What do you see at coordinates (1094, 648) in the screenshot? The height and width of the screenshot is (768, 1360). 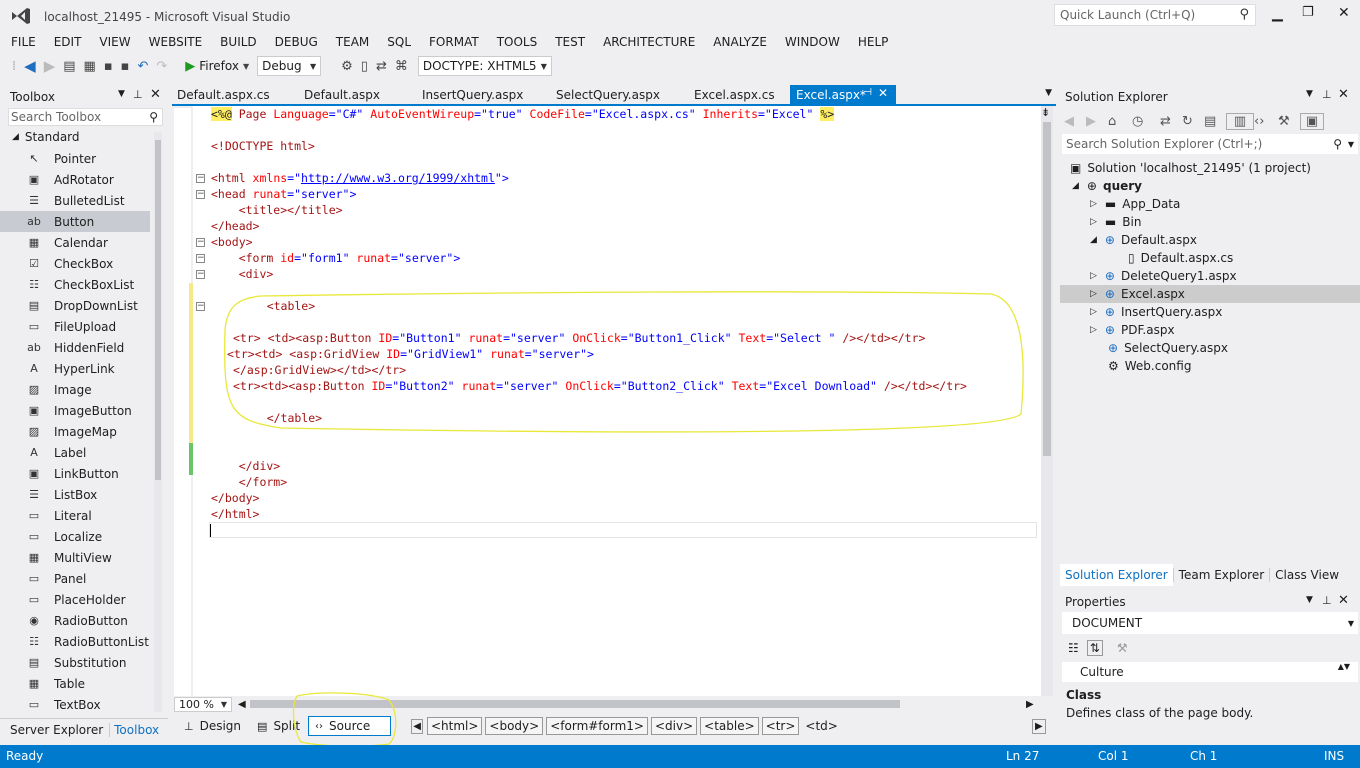 I see `alphabetical-icon: ⇅` at bounding box center [1094, 648].